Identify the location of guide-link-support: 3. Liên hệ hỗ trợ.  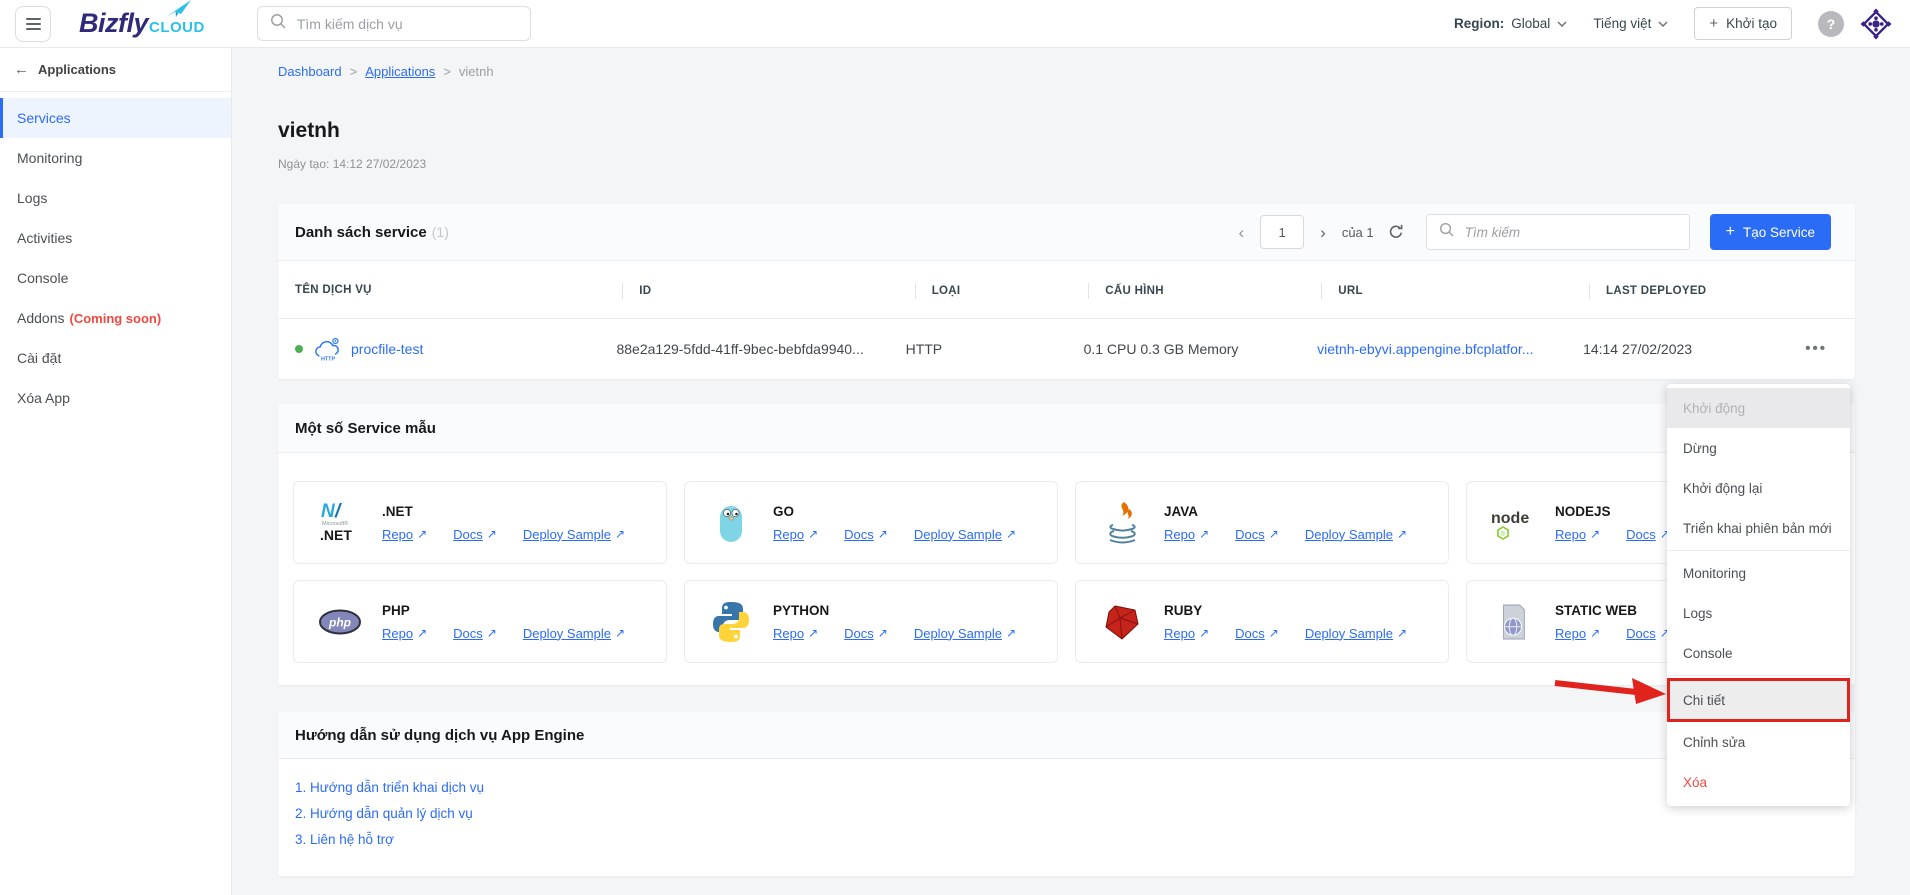
(1066, 839).